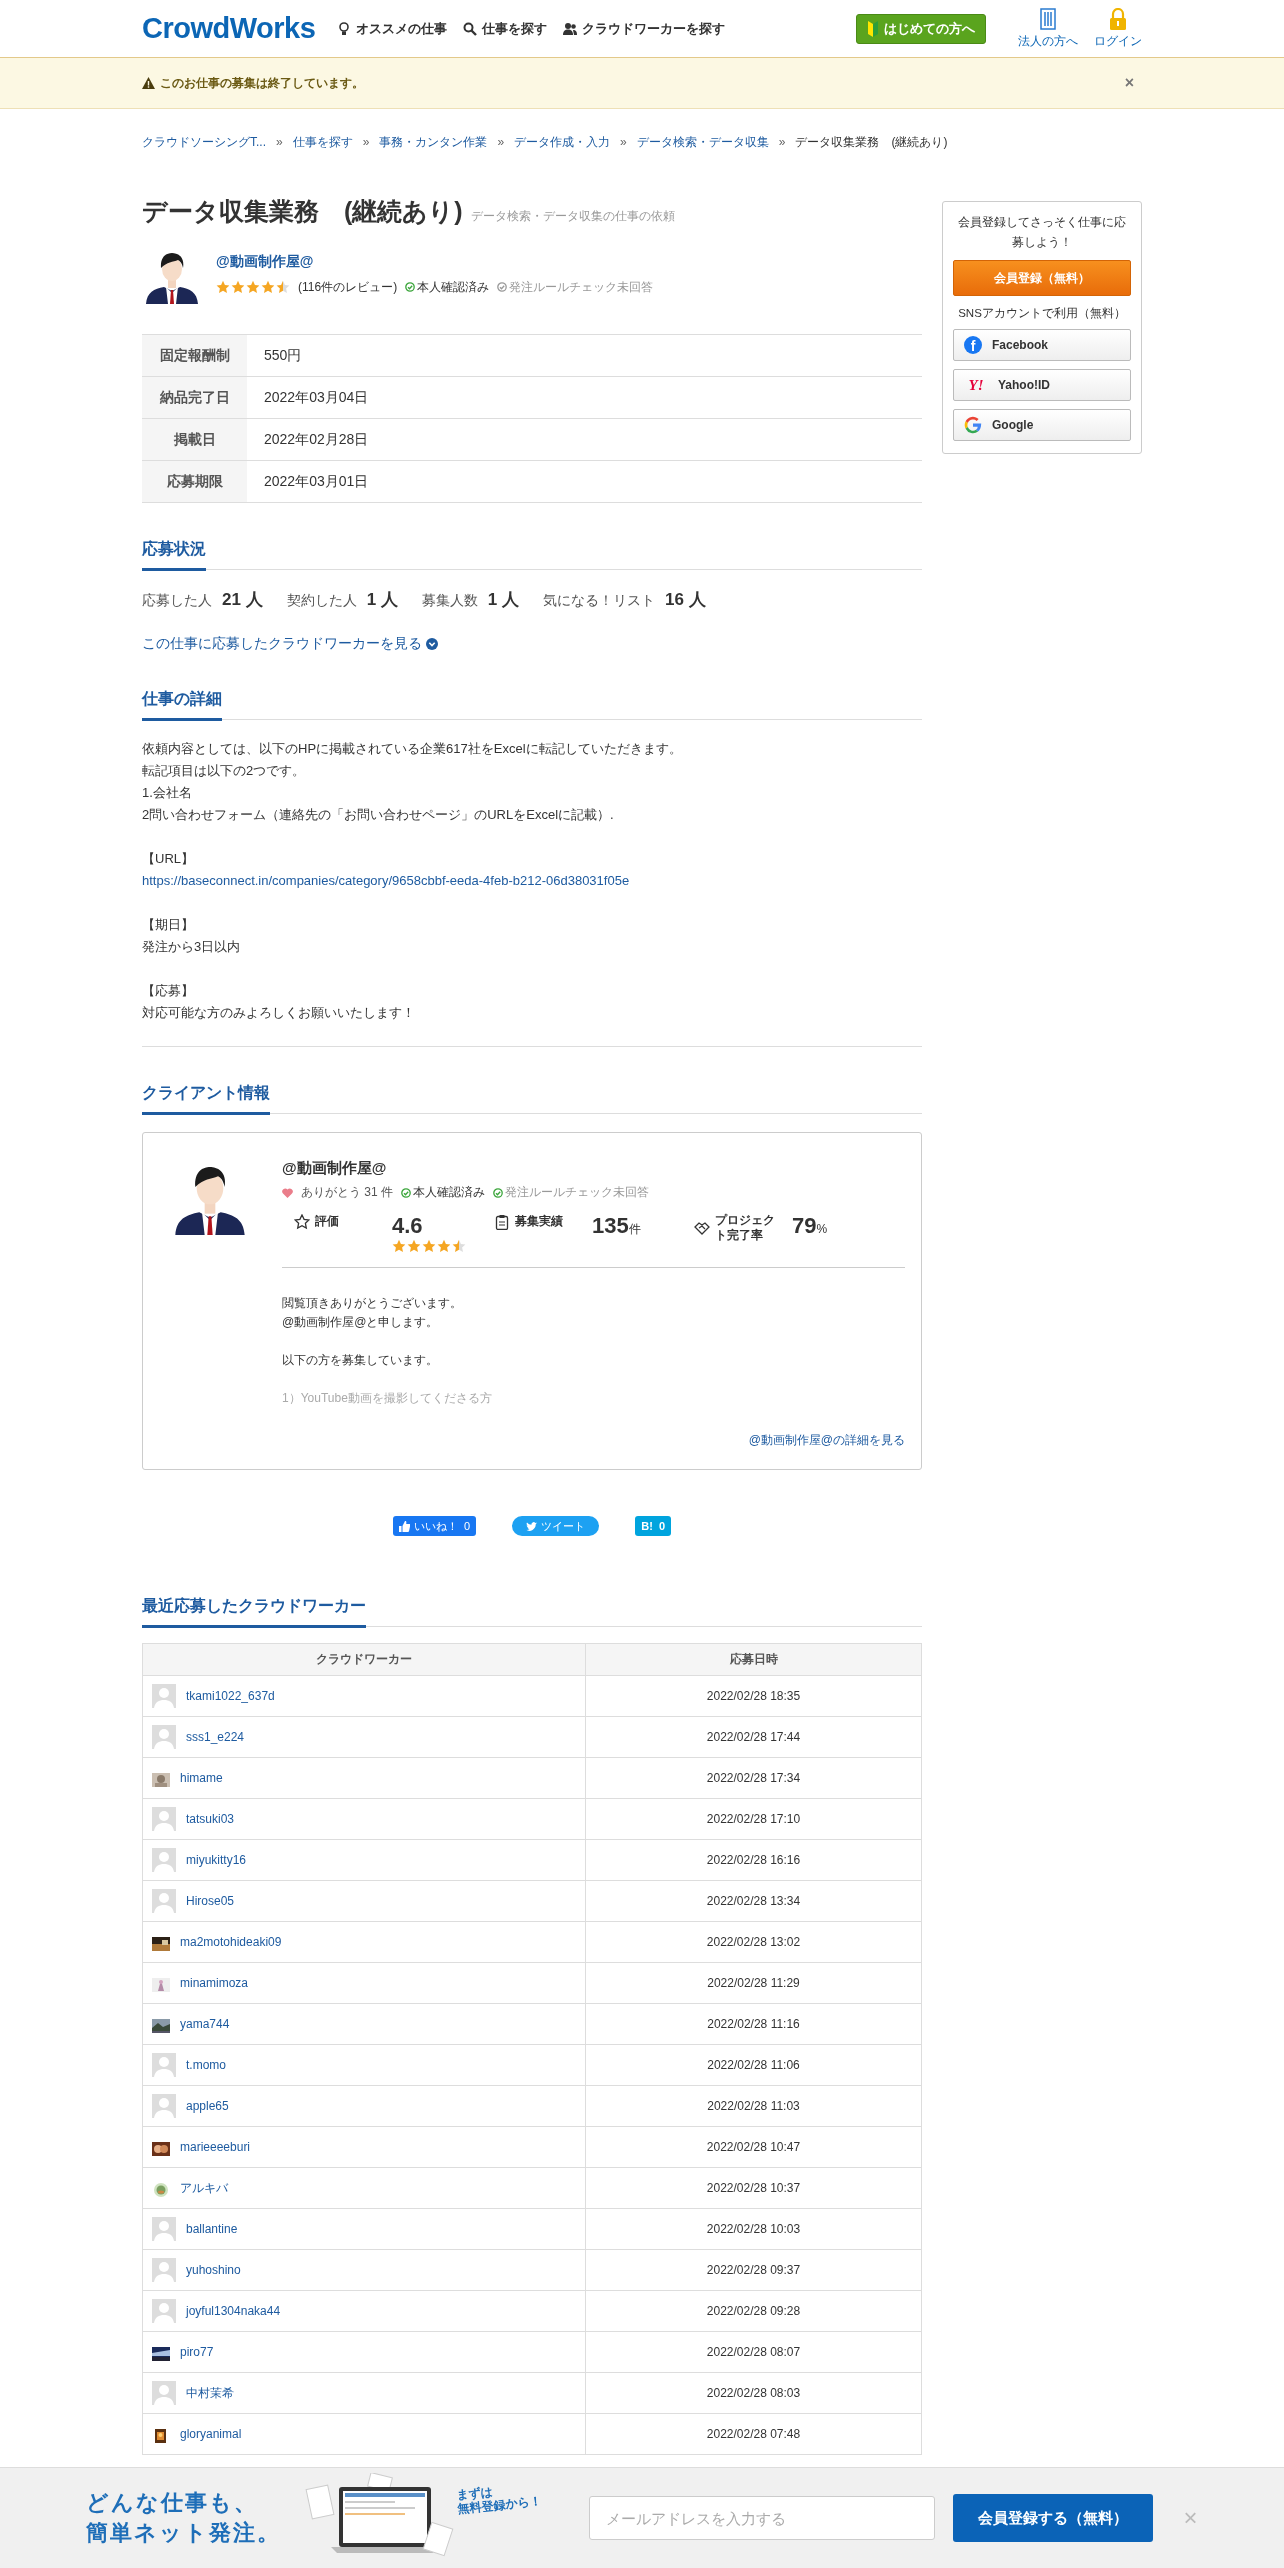  Describe the element at coordinates (302, 1221) in the screenshot. I see `star-outline-icon` at that location.